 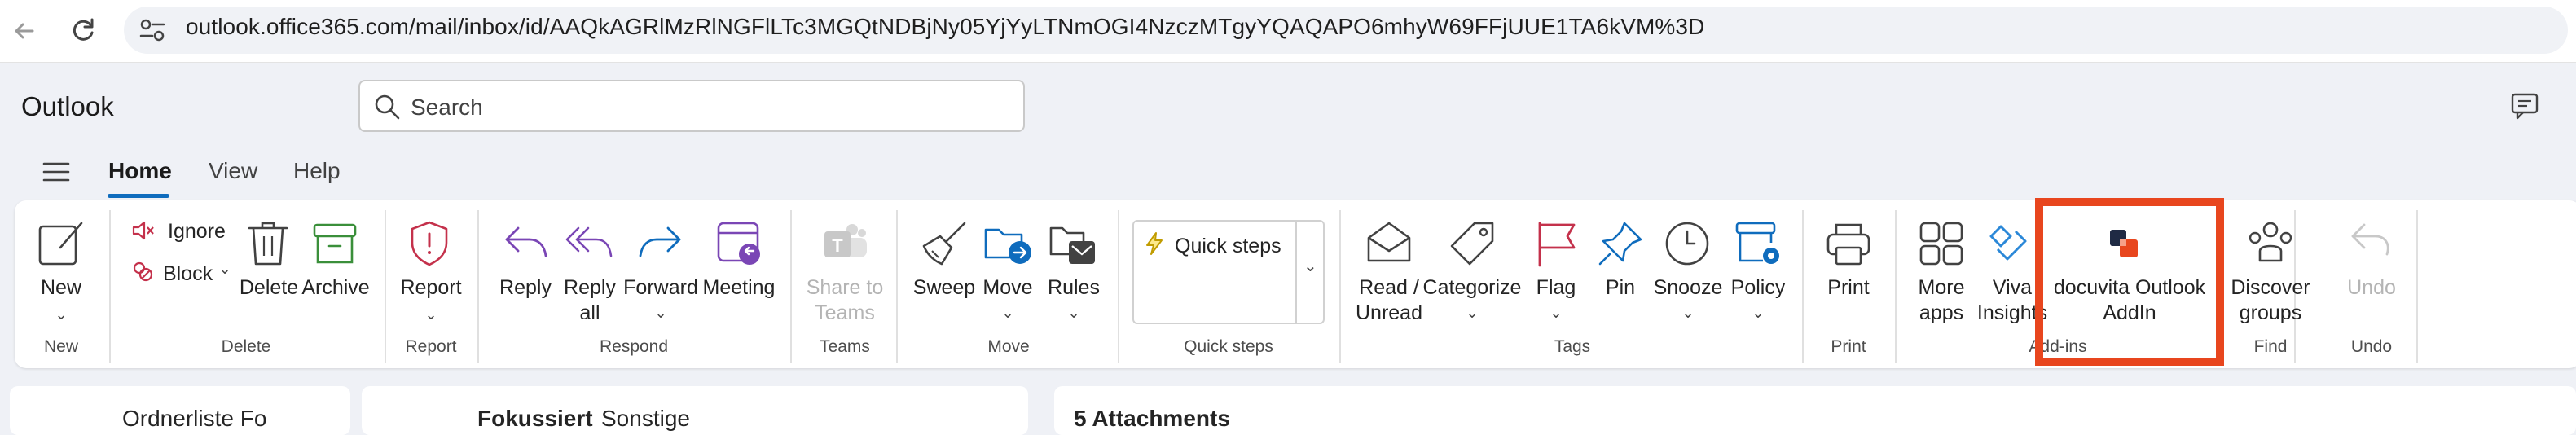 What do you see at coordinates (1758, 288) in the screenshot?
I see `policy-button: Policy` at bounding box center [1758, 288].